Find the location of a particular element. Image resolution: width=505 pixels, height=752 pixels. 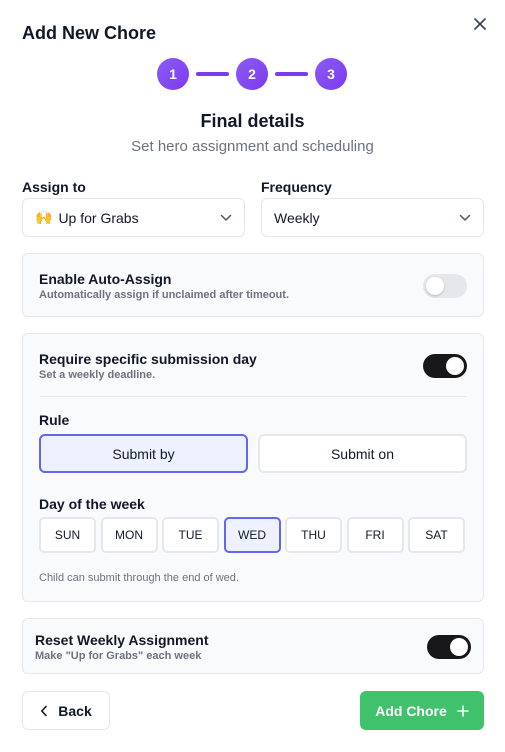

rule-submit-by-button: Submit by is located at coordinates (143, 453).